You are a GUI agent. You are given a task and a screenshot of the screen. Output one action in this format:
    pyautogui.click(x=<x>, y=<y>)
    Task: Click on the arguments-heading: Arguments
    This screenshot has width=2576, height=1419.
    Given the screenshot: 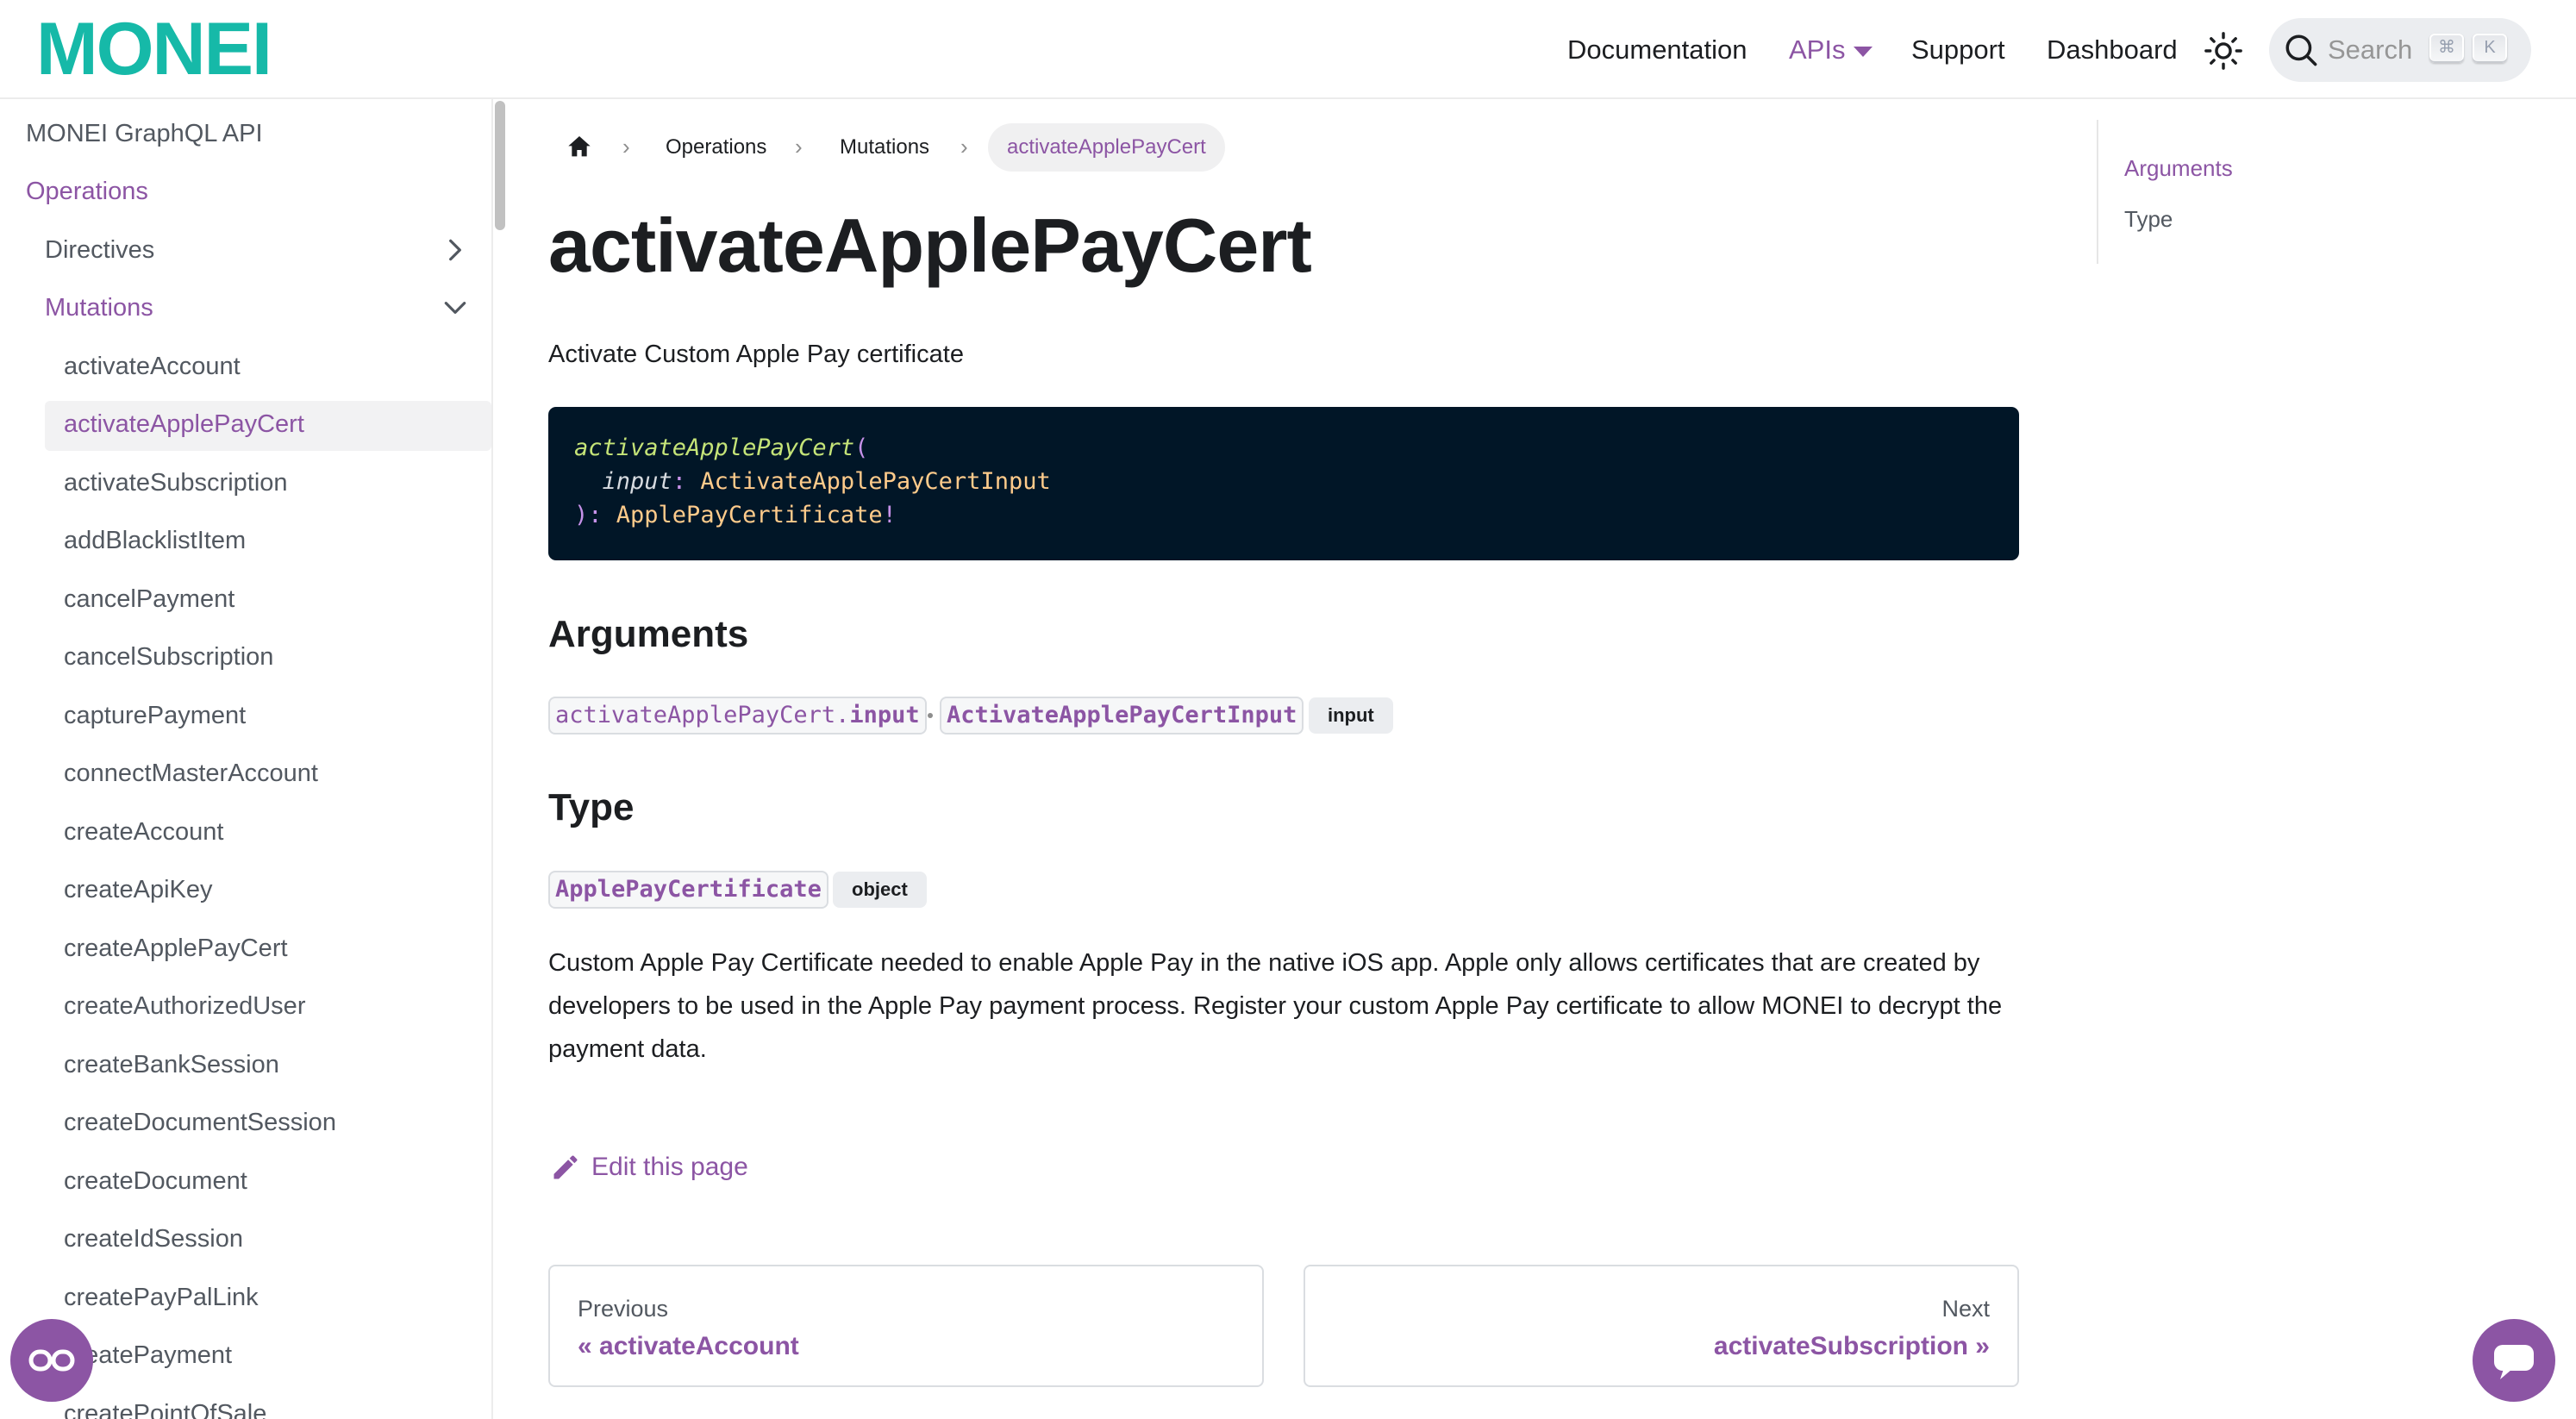 What is the action you would take?
    pyautogui.click(x=649, y=634)
    